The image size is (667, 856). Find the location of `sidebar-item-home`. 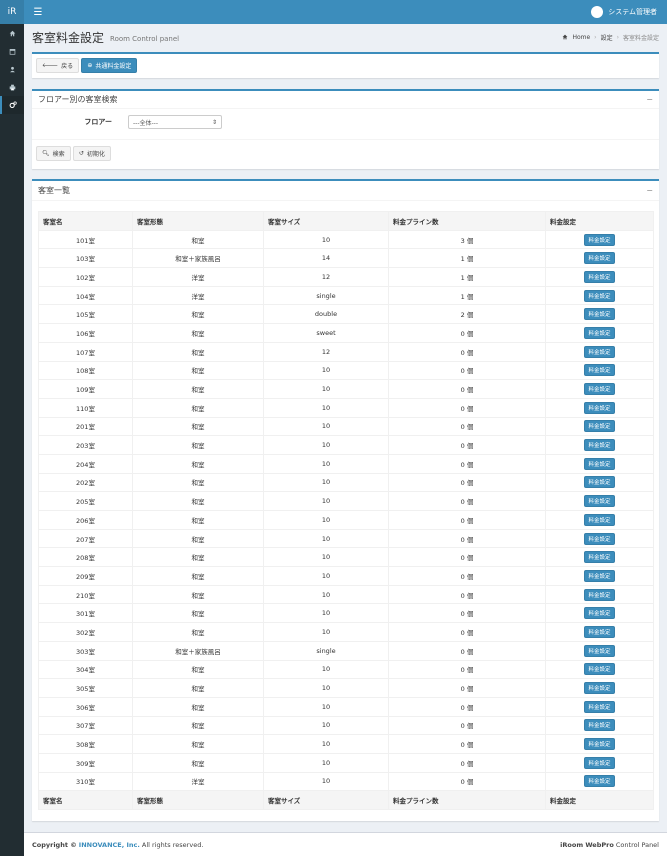

sidebar-item-home is located at coordinates (12, 33).